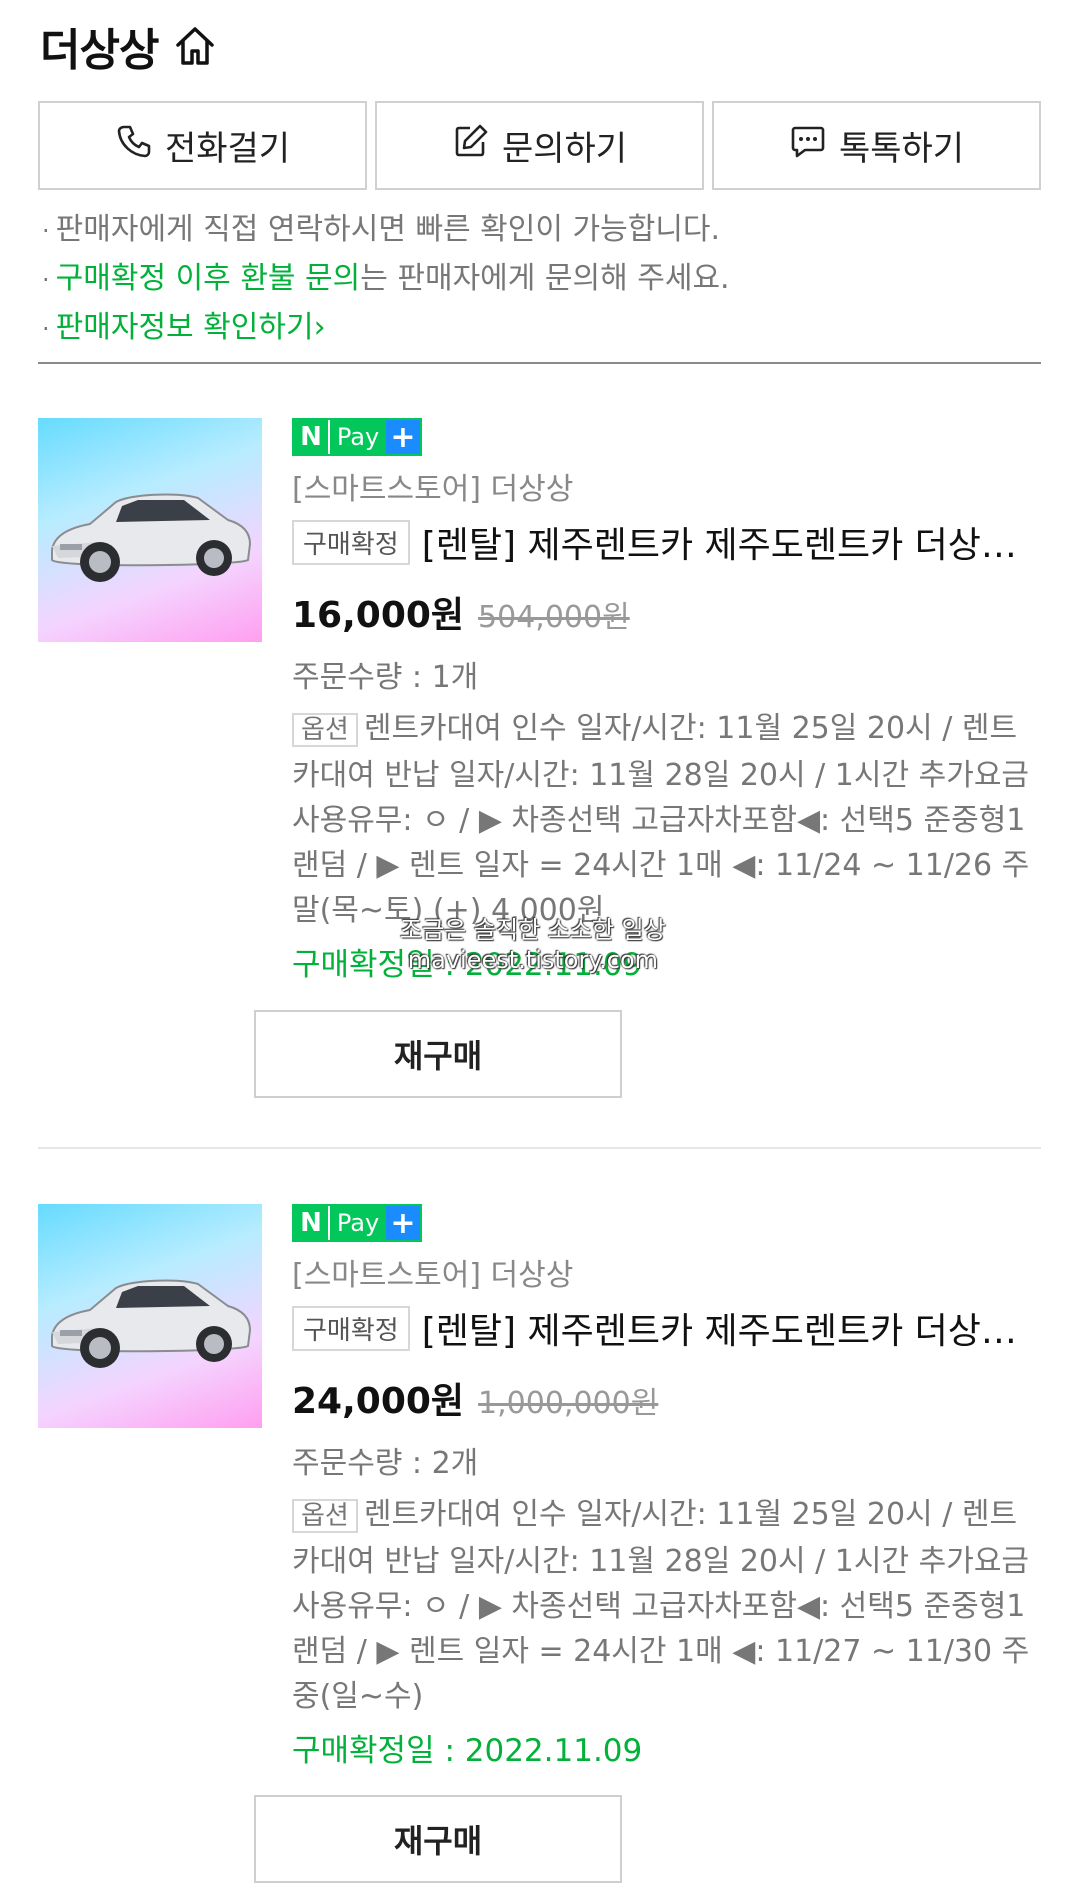 The image size is (1080, 1904). Describe the element at coordinates (471, 145) in the screenshot. I see `edit-icon` at that location.